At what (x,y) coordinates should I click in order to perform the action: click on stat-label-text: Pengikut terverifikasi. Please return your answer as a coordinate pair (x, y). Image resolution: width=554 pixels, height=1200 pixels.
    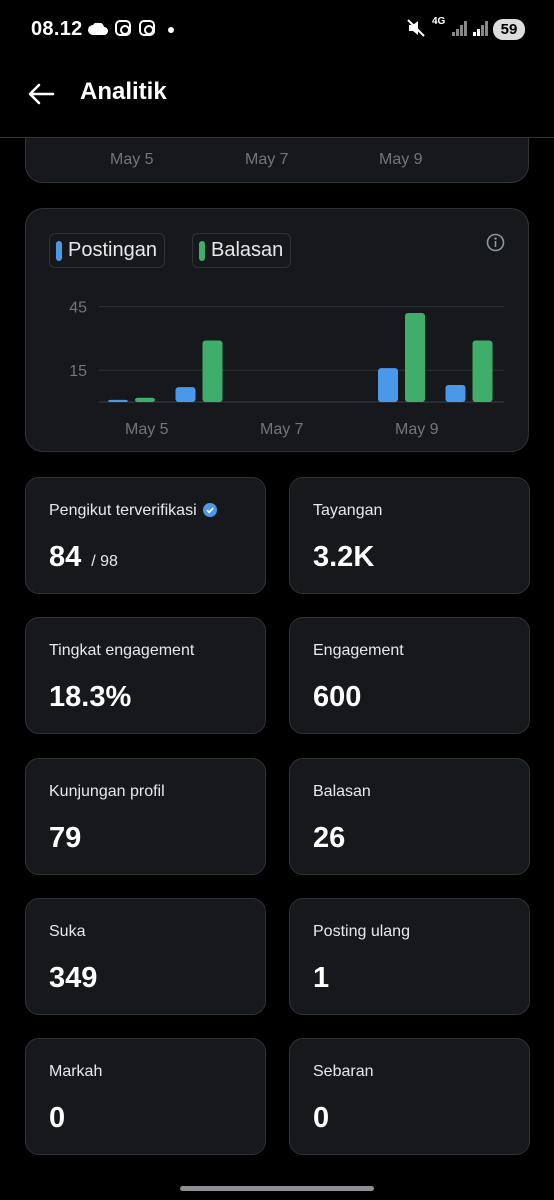
    Looking at the image, I should click on (123, 510).